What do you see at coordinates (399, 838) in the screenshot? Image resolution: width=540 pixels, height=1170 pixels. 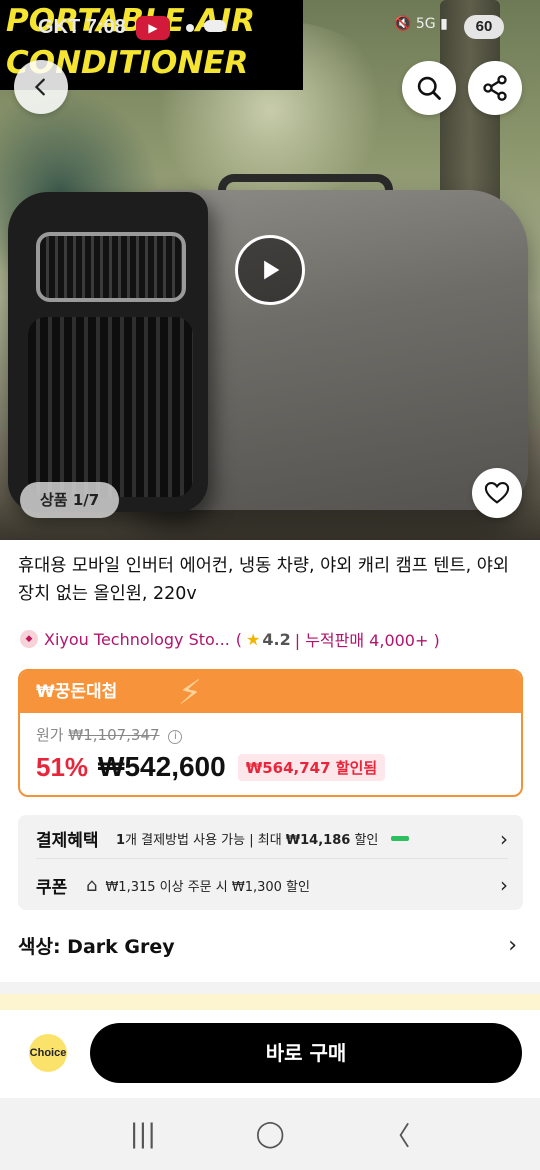 I see `naver-pay-icon` at bounding box center [399, 838].